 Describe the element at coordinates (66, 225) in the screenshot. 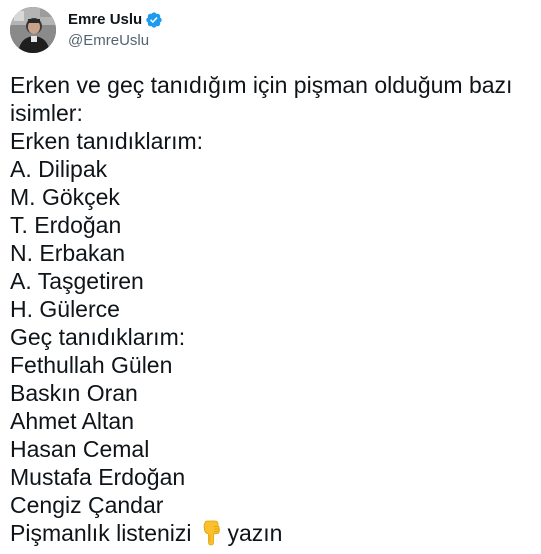

I see `list-item: T. Erdoğan` at that location.